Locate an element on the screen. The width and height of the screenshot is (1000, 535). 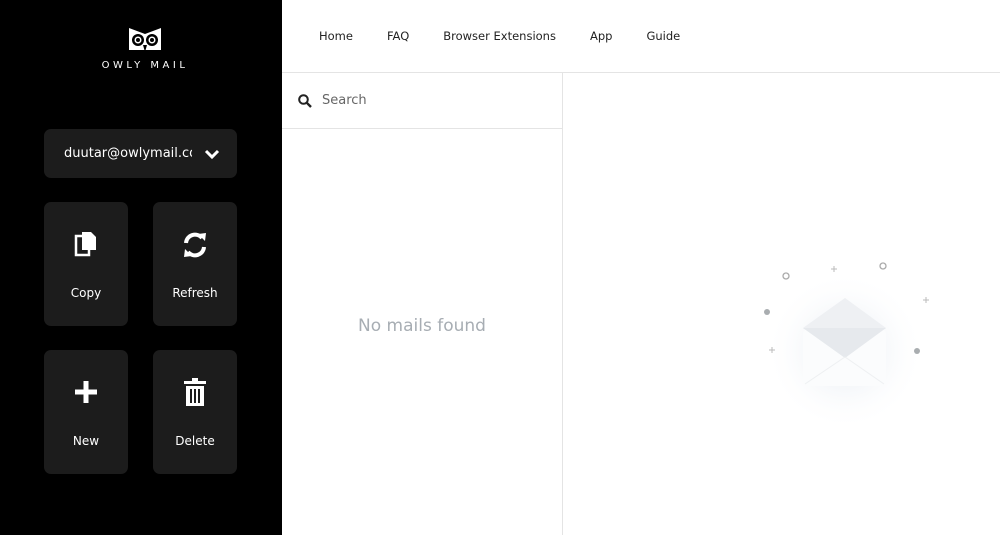
logo: OWLY MAIL is located at coordinates (145, 48).